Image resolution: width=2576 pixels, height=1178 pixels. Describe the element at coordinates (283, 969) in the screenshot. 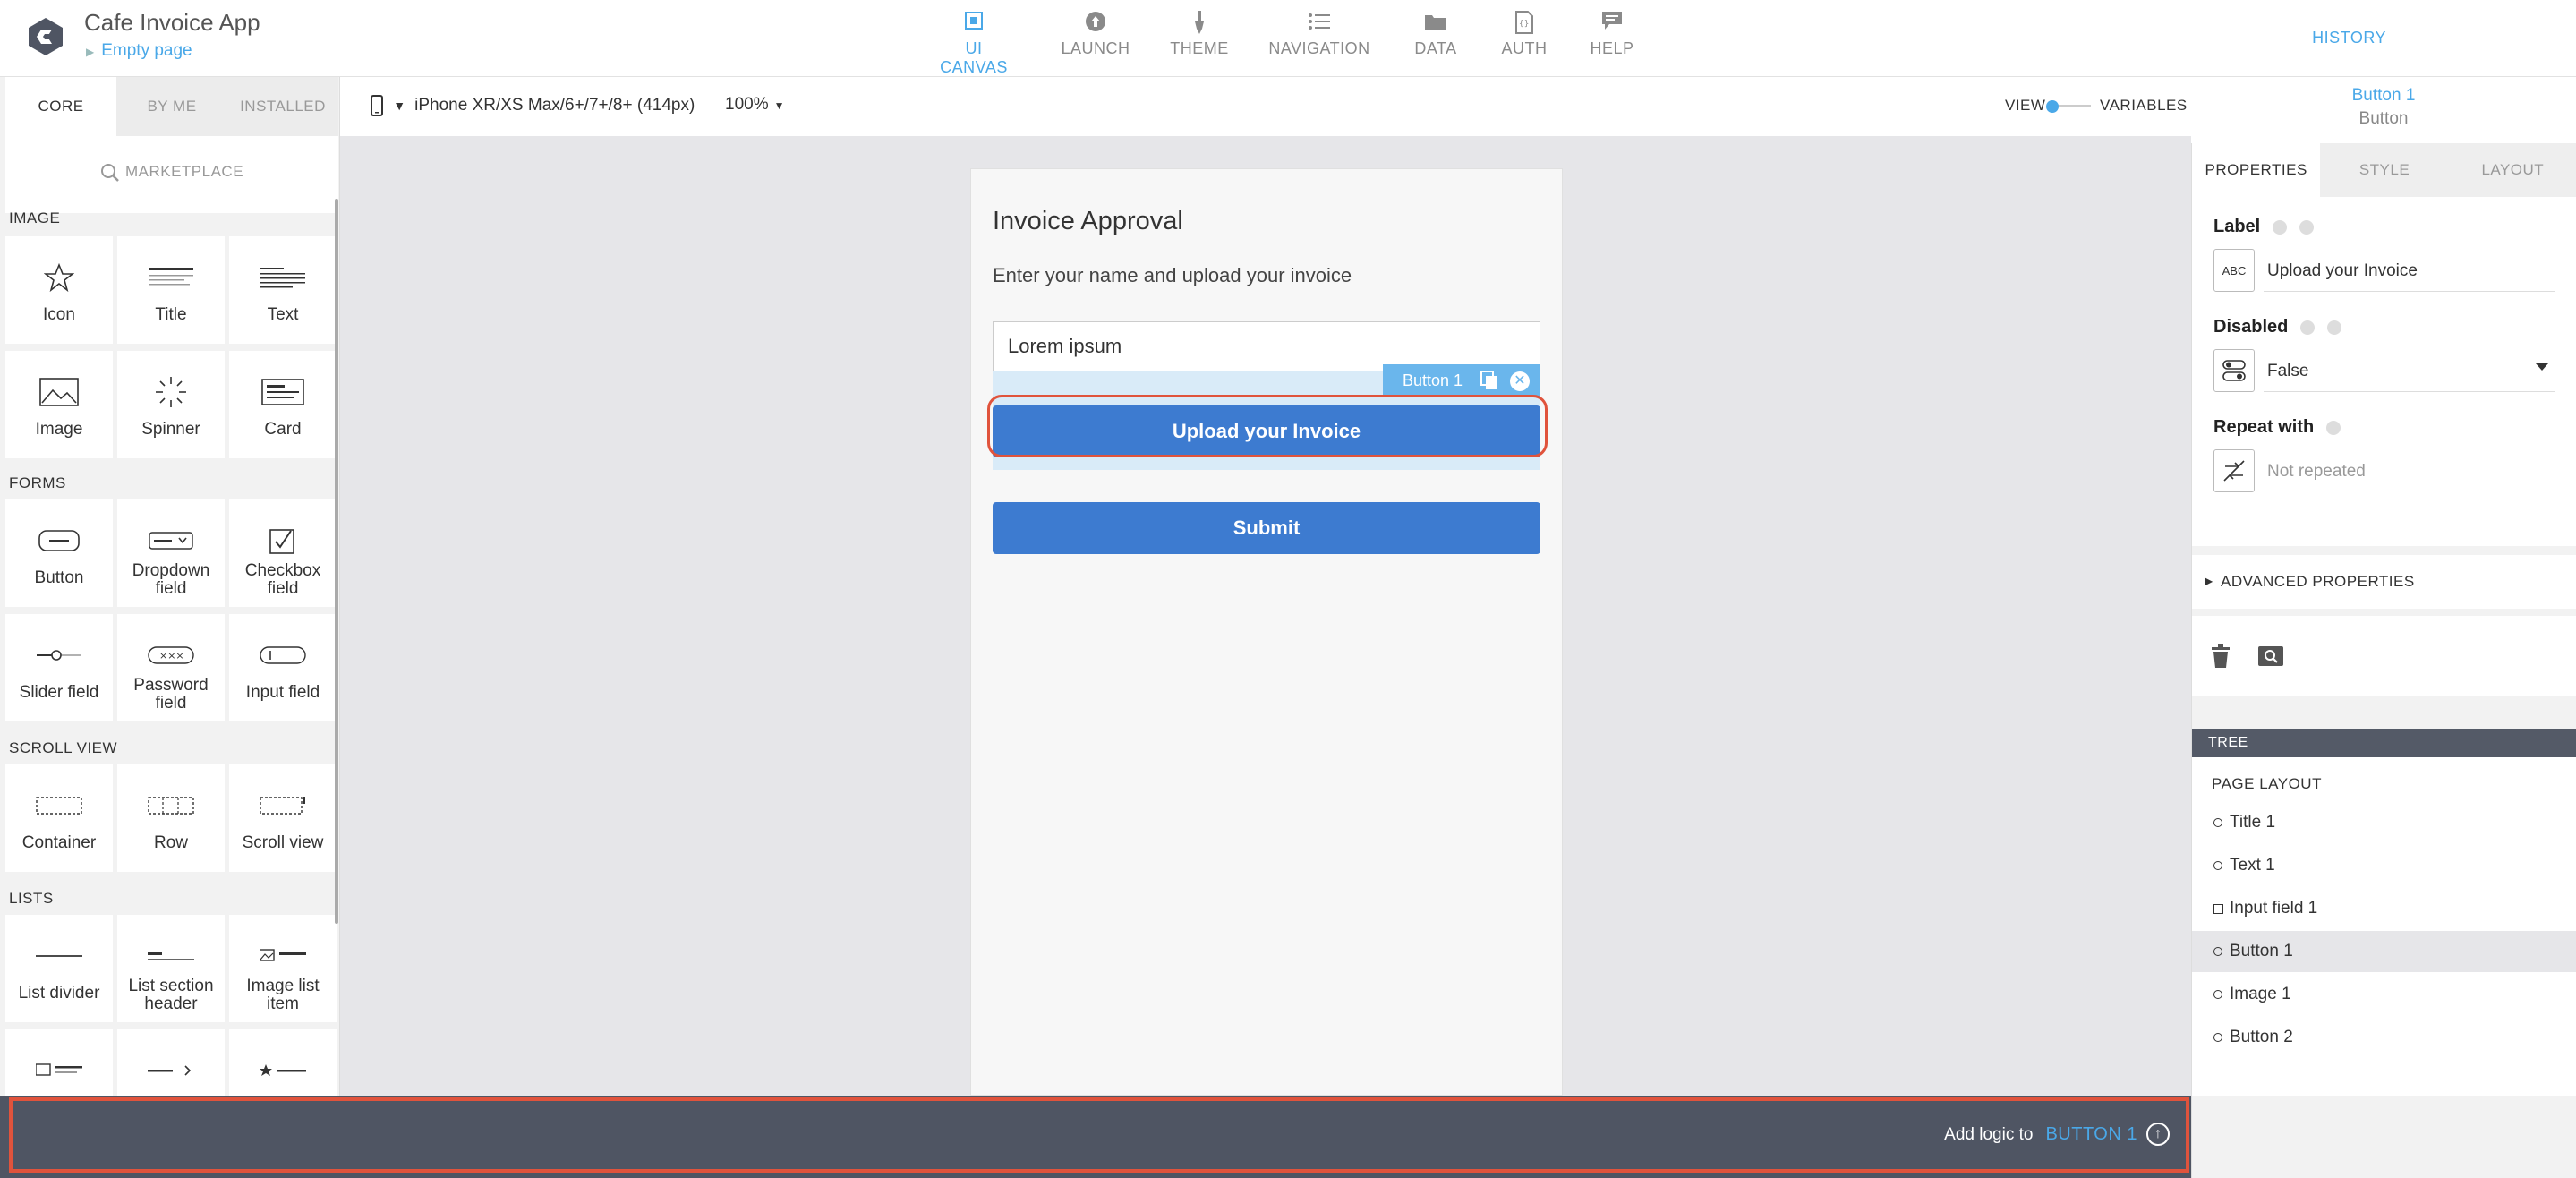

I see `component-image-list-item: Image list item` at that location.